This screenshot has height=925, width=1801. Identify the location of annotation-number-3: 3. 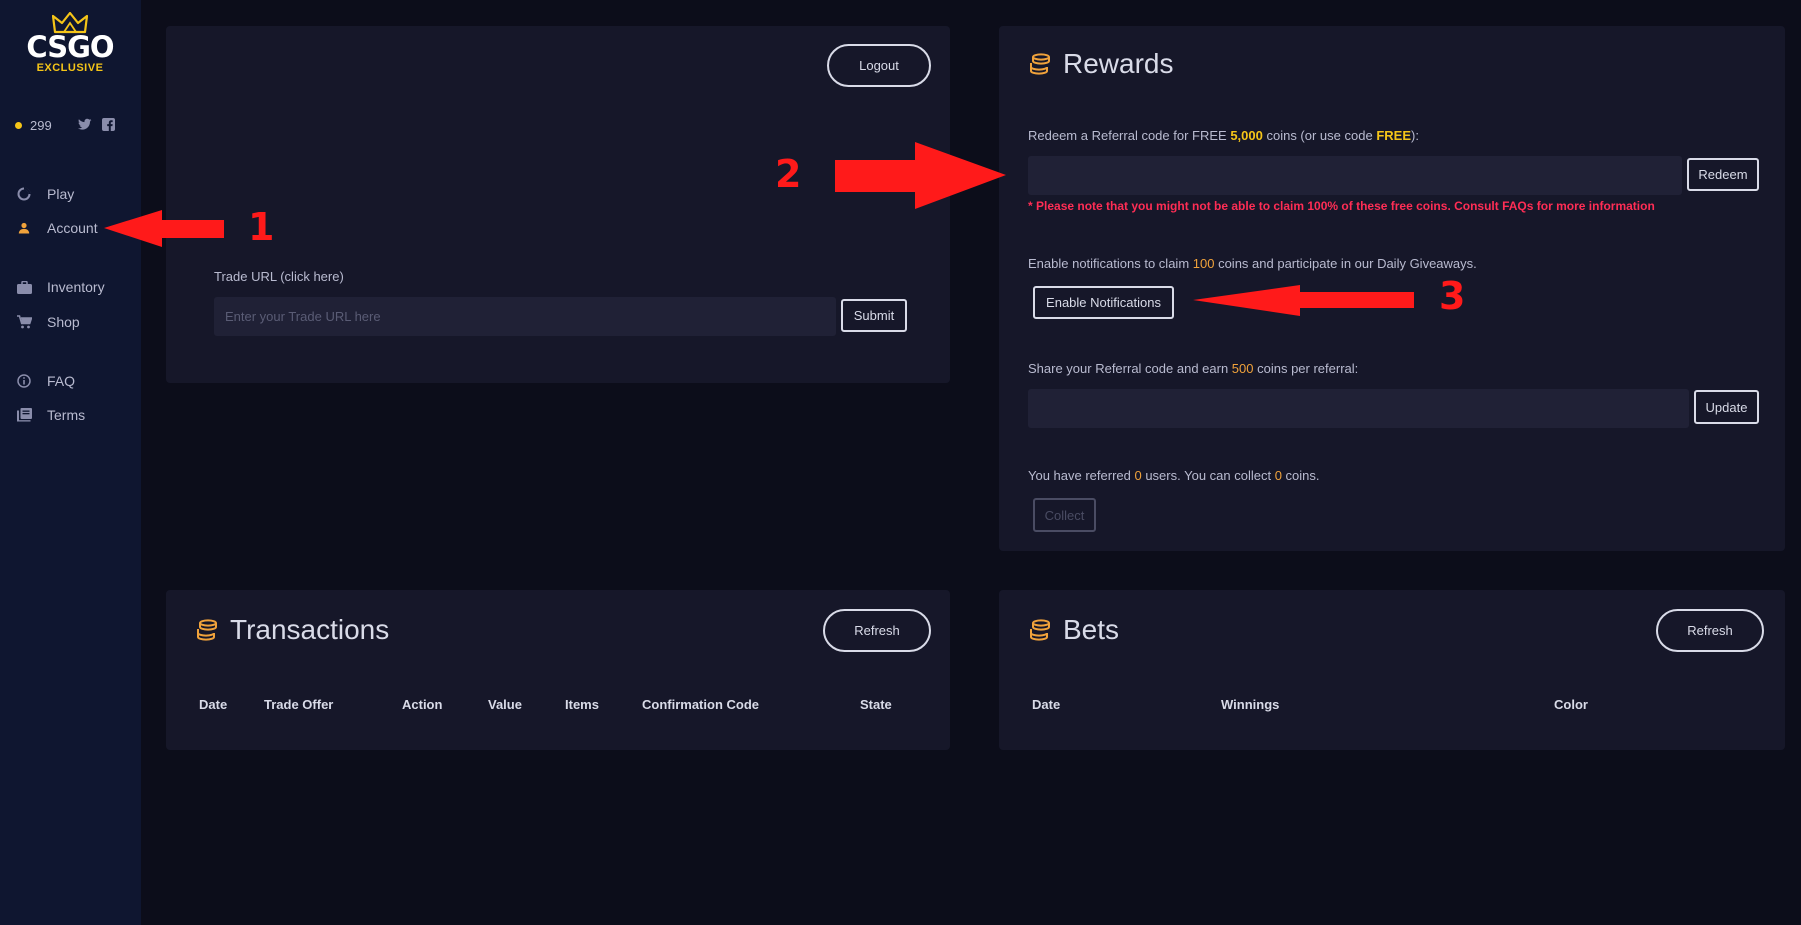
(1452, 296).